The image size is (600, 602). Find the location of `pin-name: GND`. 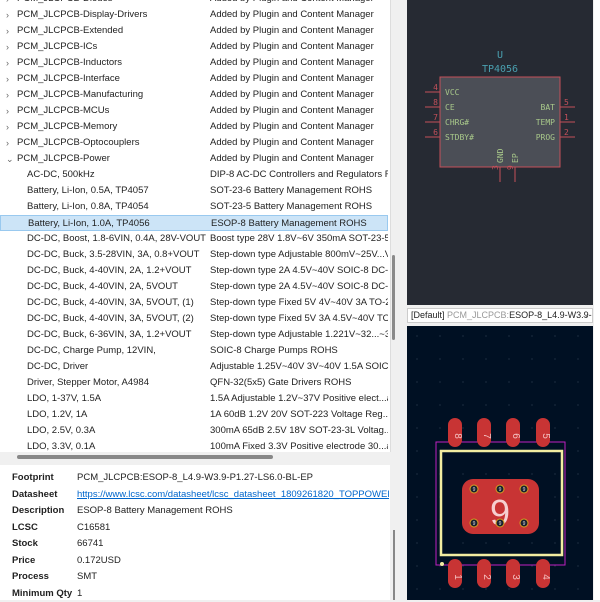

pin-name: GND is located at coordinates (500, 155).